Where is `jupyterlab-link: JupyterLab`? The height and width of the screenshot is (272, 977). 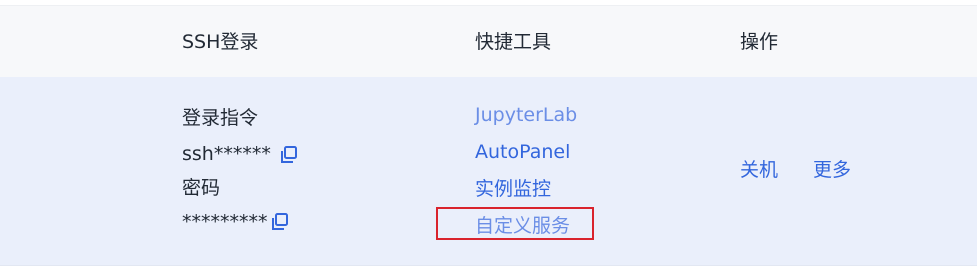
jupyterlab-link: JupyterLab is located at coordinates (526, 115).